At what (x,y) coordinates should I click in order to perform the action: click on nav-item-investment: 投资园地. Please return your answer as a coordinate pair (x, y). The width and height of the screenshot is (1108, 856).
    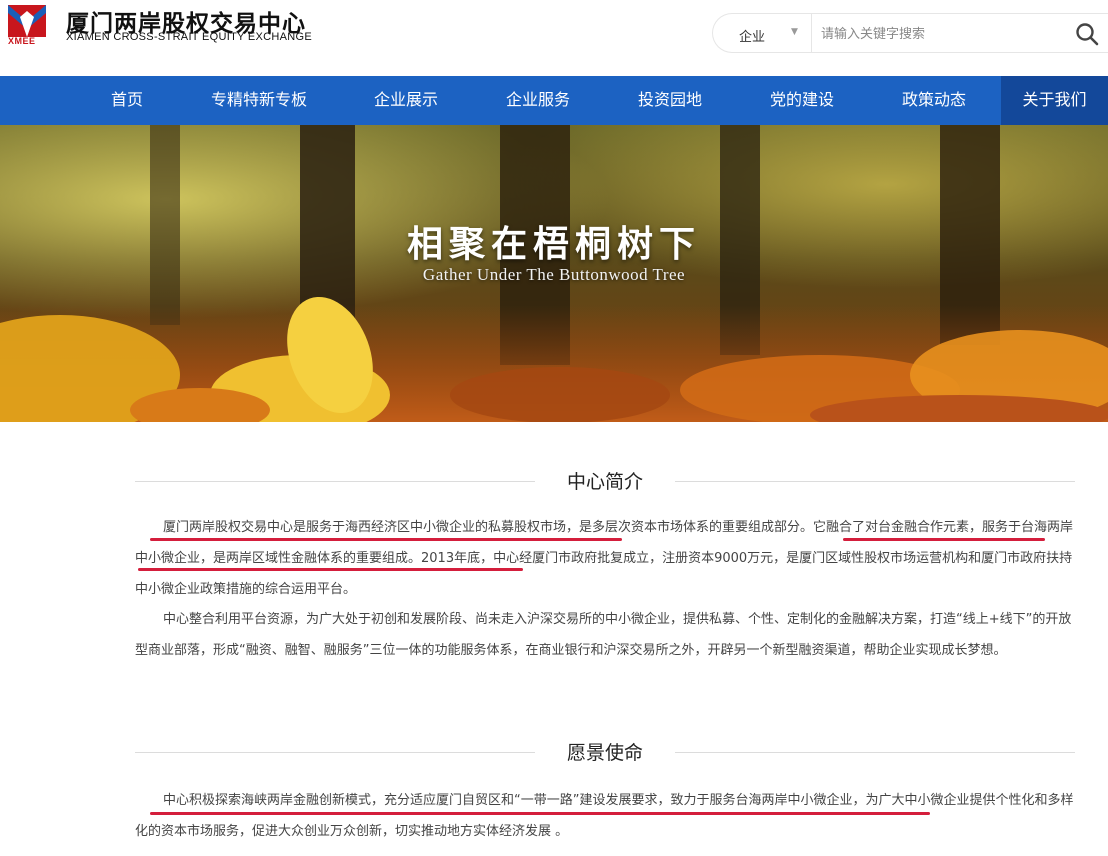
    Looking at the image, I should click on (670, 100).